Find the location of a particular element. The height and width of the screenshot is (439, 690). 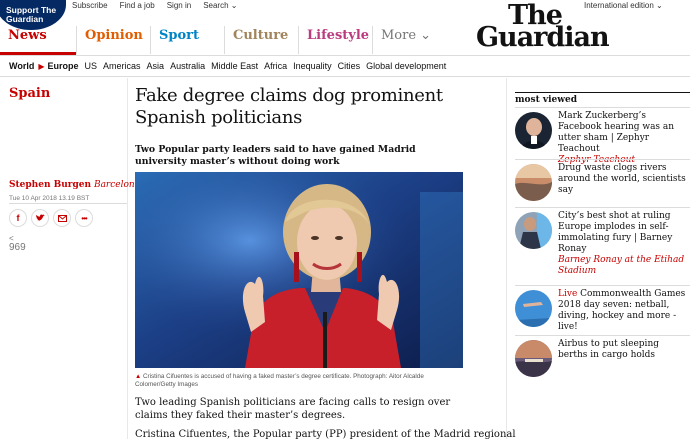

subnav-asia: Asia is located at coordinates (156, 66).